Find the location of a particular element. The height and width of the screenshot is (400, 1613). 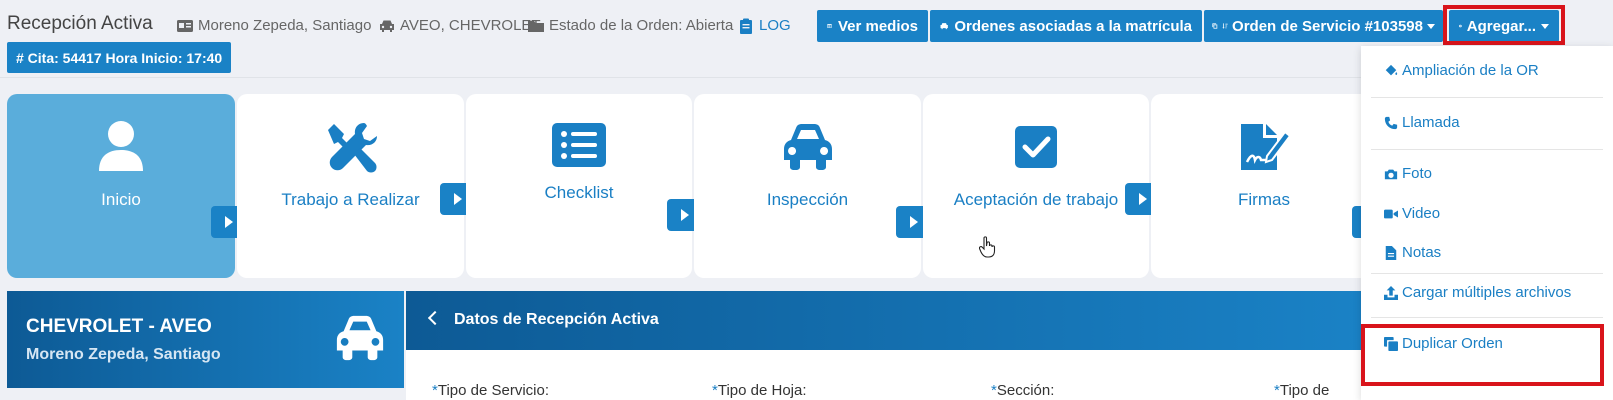

step-inicio: Inicio is located at coordinates (121, 186).